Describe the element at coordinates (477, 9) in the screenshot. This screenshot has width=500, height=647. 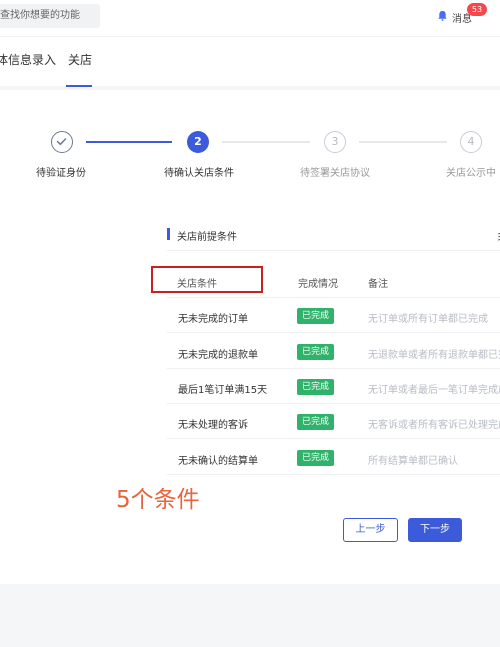
I see `message-count-badge: 53` at that location.